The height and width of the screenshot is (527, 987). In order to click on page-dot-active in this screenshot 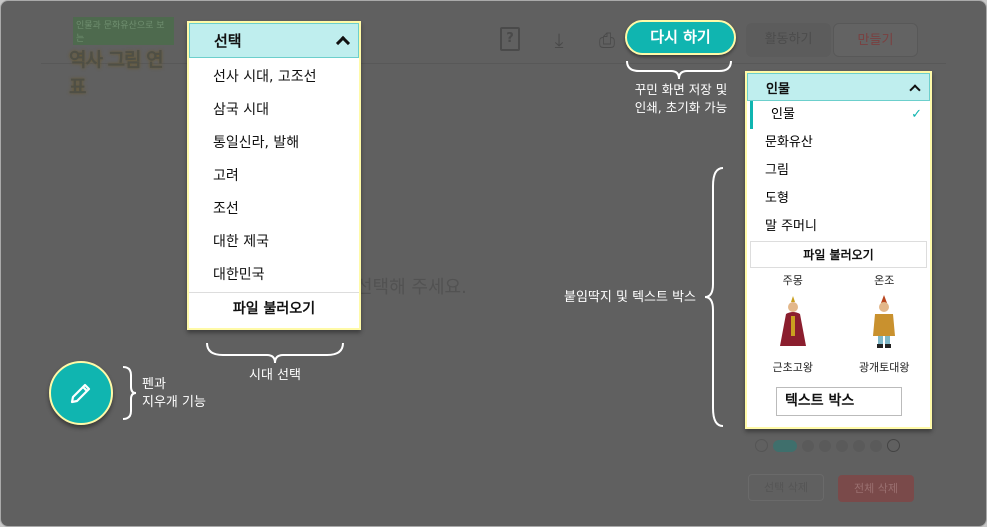, I will do `click(785, 445)`.